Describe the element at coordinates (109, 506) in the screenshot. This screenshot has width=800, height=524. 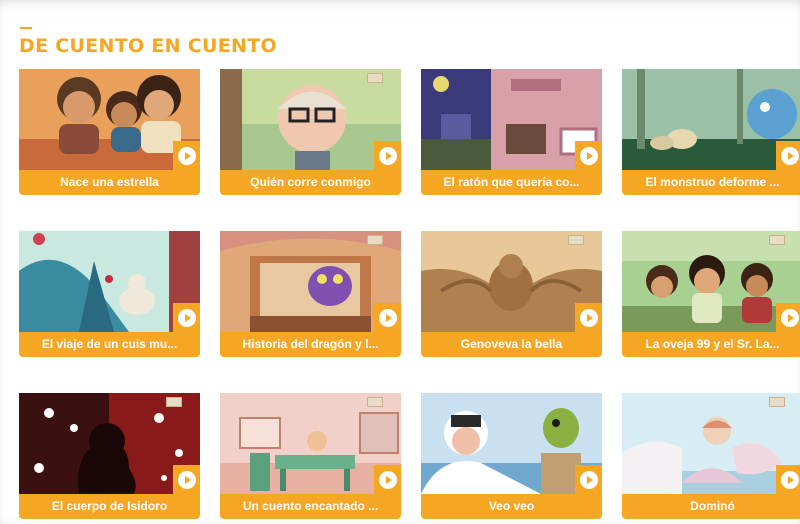
I see `video-title: El cuerpo de Isidoro` at that location.